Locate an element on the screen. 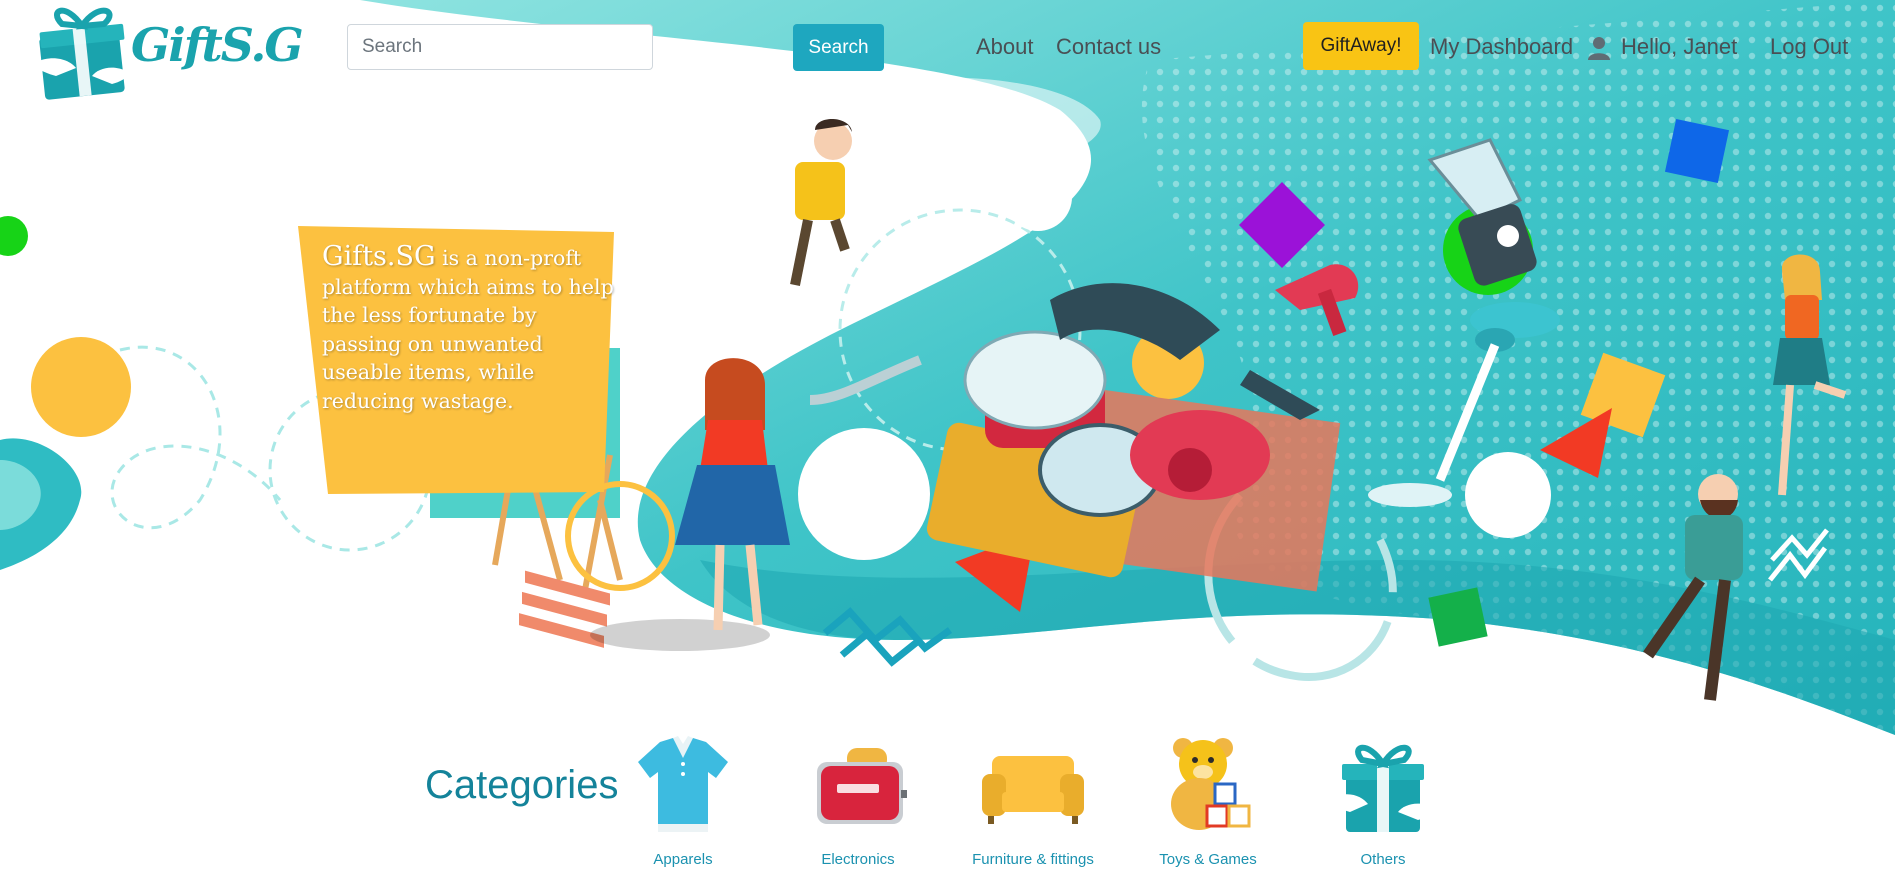 This screenshot has width=1895, height=894. category-label: Electronics is located at coordinates (858, 859).